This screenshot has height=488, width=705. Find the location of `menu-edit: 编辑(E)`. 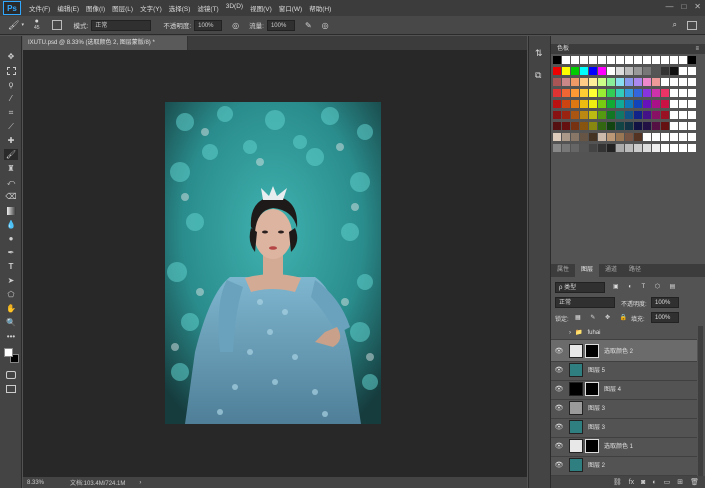

menu-edit: 编辑(E) is located at coordinates (68, 8).